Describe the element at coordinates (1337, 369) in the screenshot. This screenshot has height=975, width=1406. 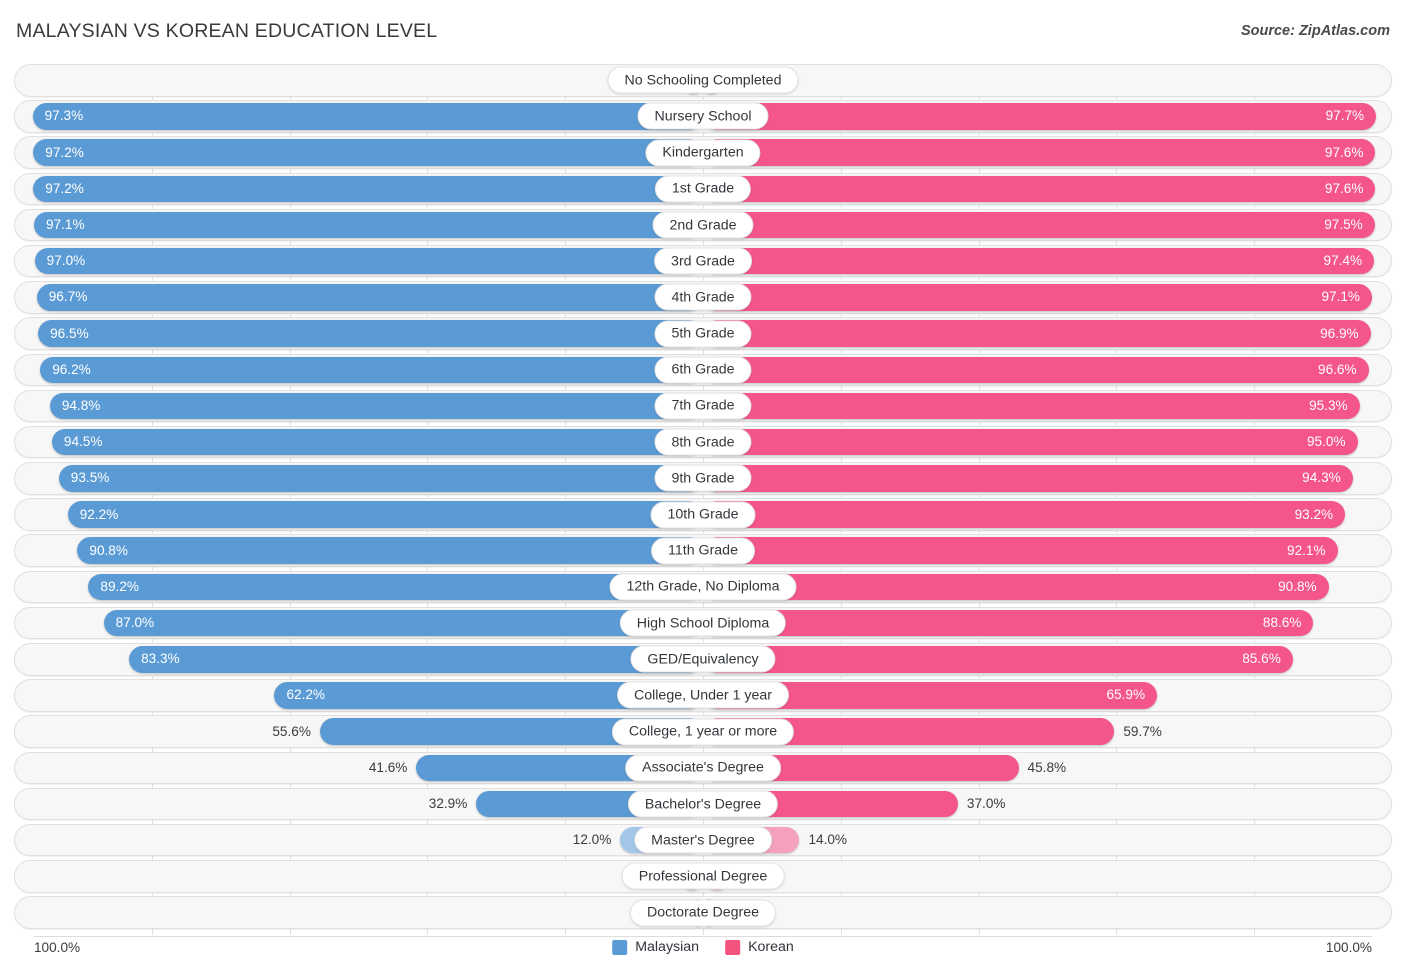
I see `bar-value-korean: 96.6%` at that location.